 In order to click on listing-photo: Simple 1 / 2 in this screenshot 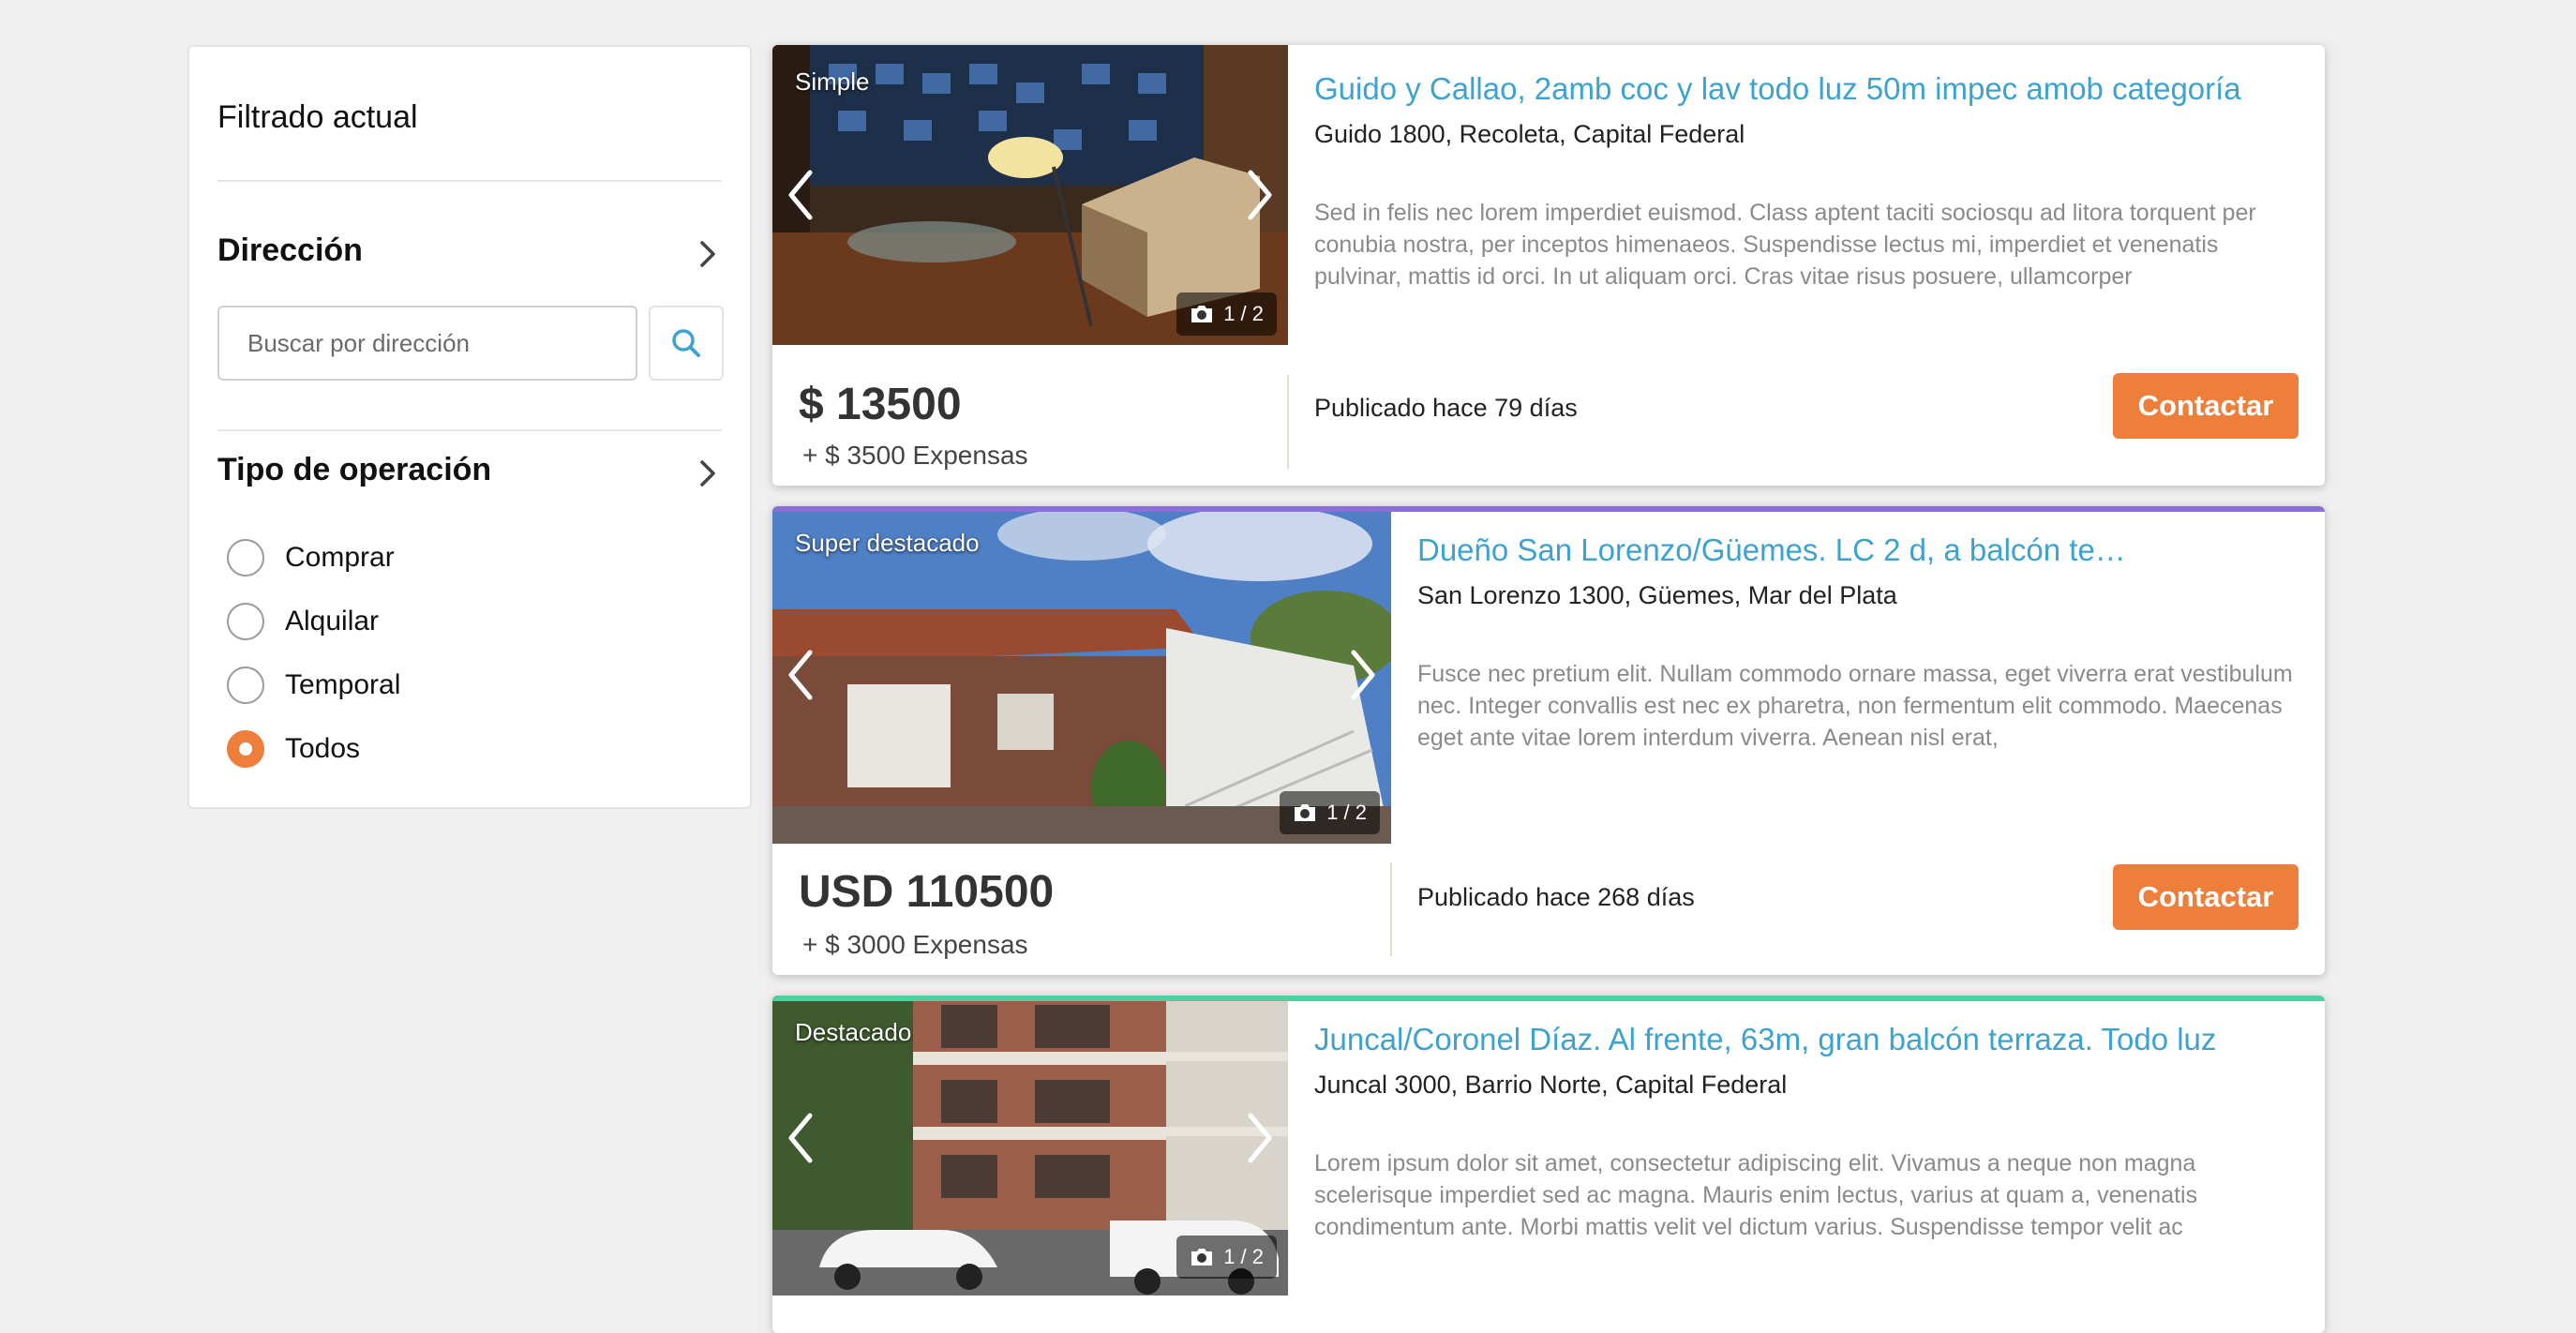, I will do `click(1030, 195)`.